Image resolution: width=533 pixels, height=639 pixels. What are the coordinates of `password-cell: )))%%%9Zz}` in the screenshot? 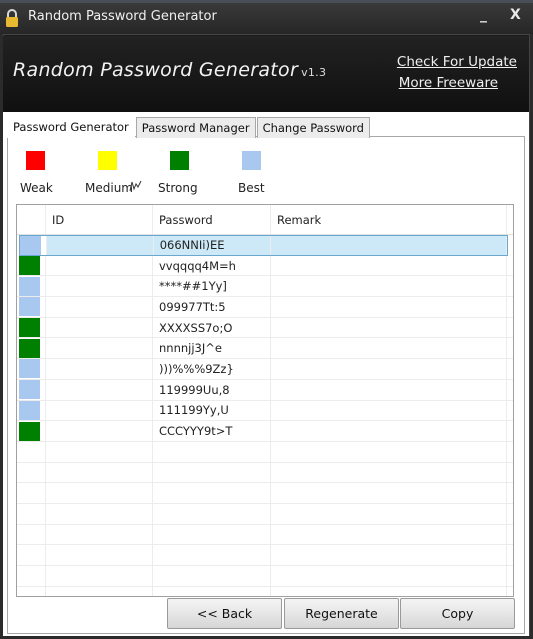 It's located at (212, 369).